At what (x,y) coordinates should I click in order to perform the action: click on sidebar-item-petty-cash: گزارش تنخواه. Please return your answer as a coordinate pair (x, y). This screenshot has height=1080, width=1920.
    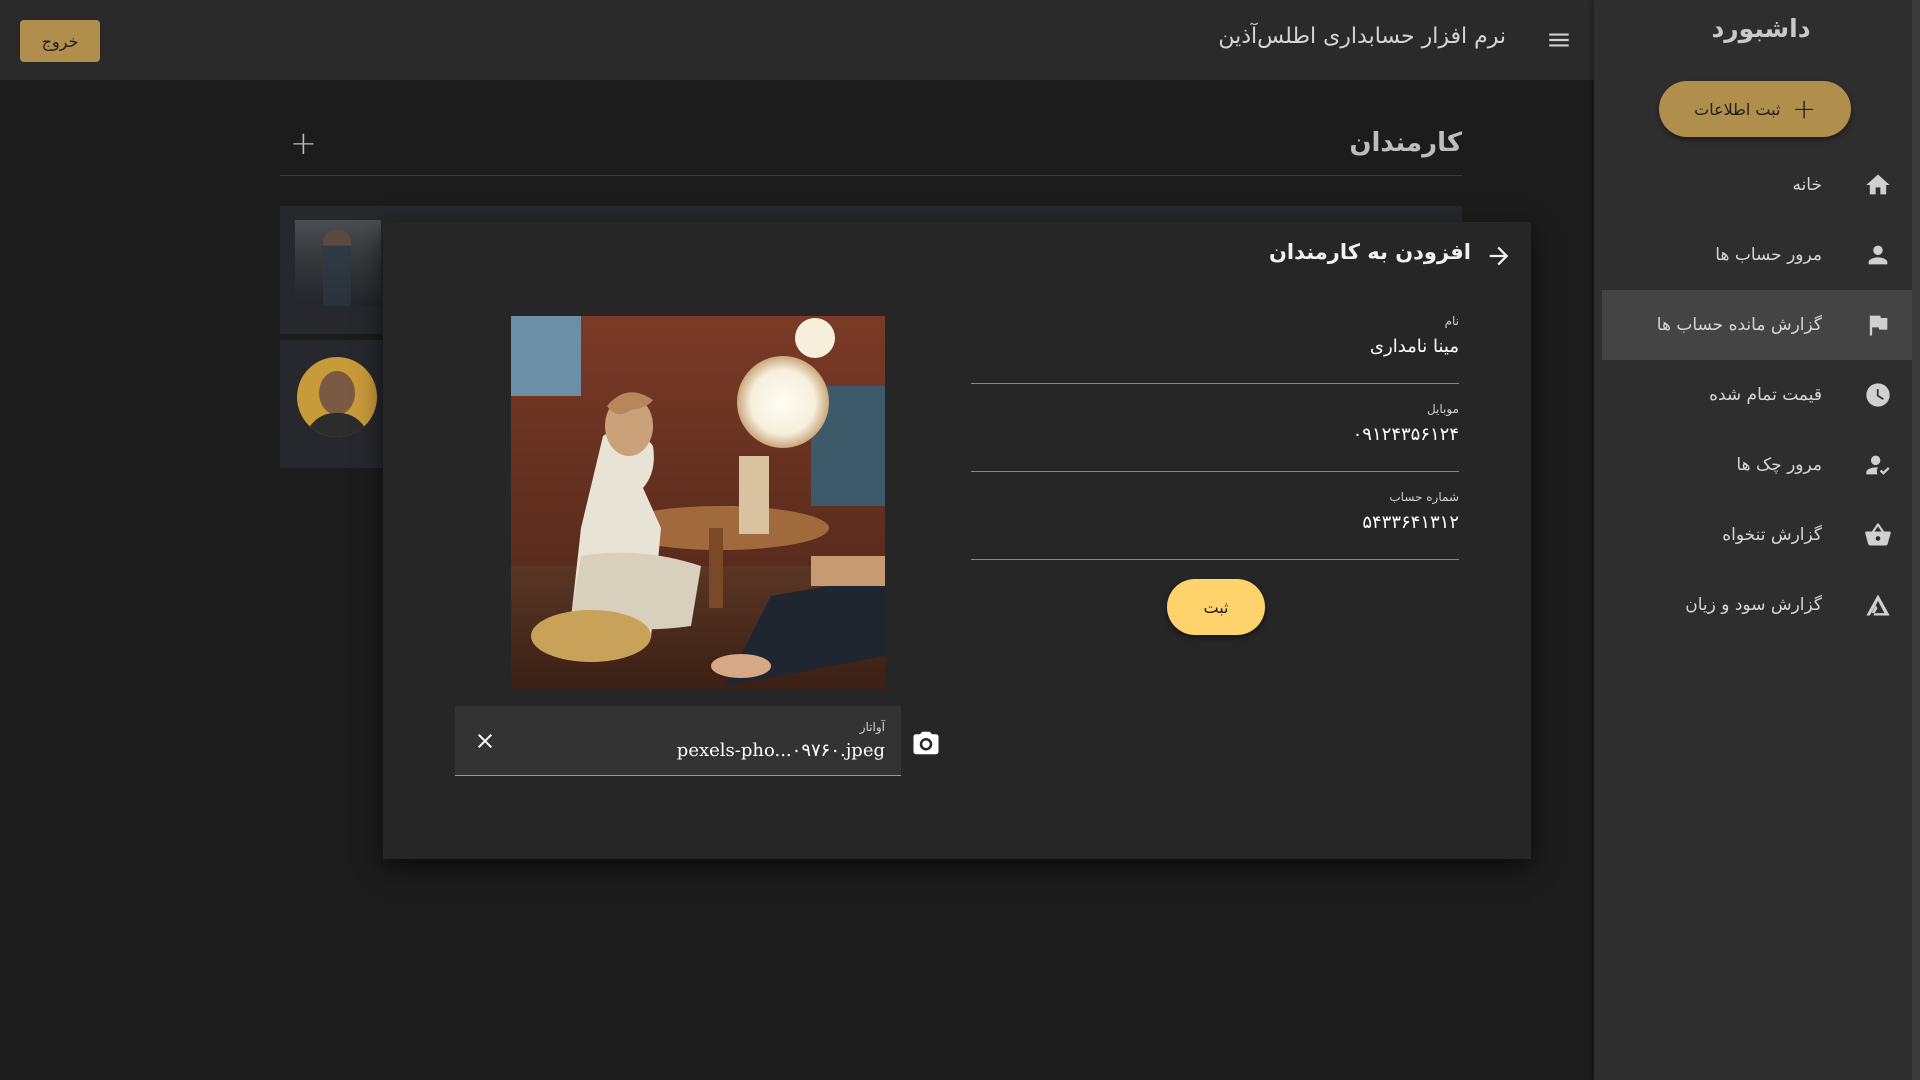
    Looking at the image, I should click on (1761, 535).